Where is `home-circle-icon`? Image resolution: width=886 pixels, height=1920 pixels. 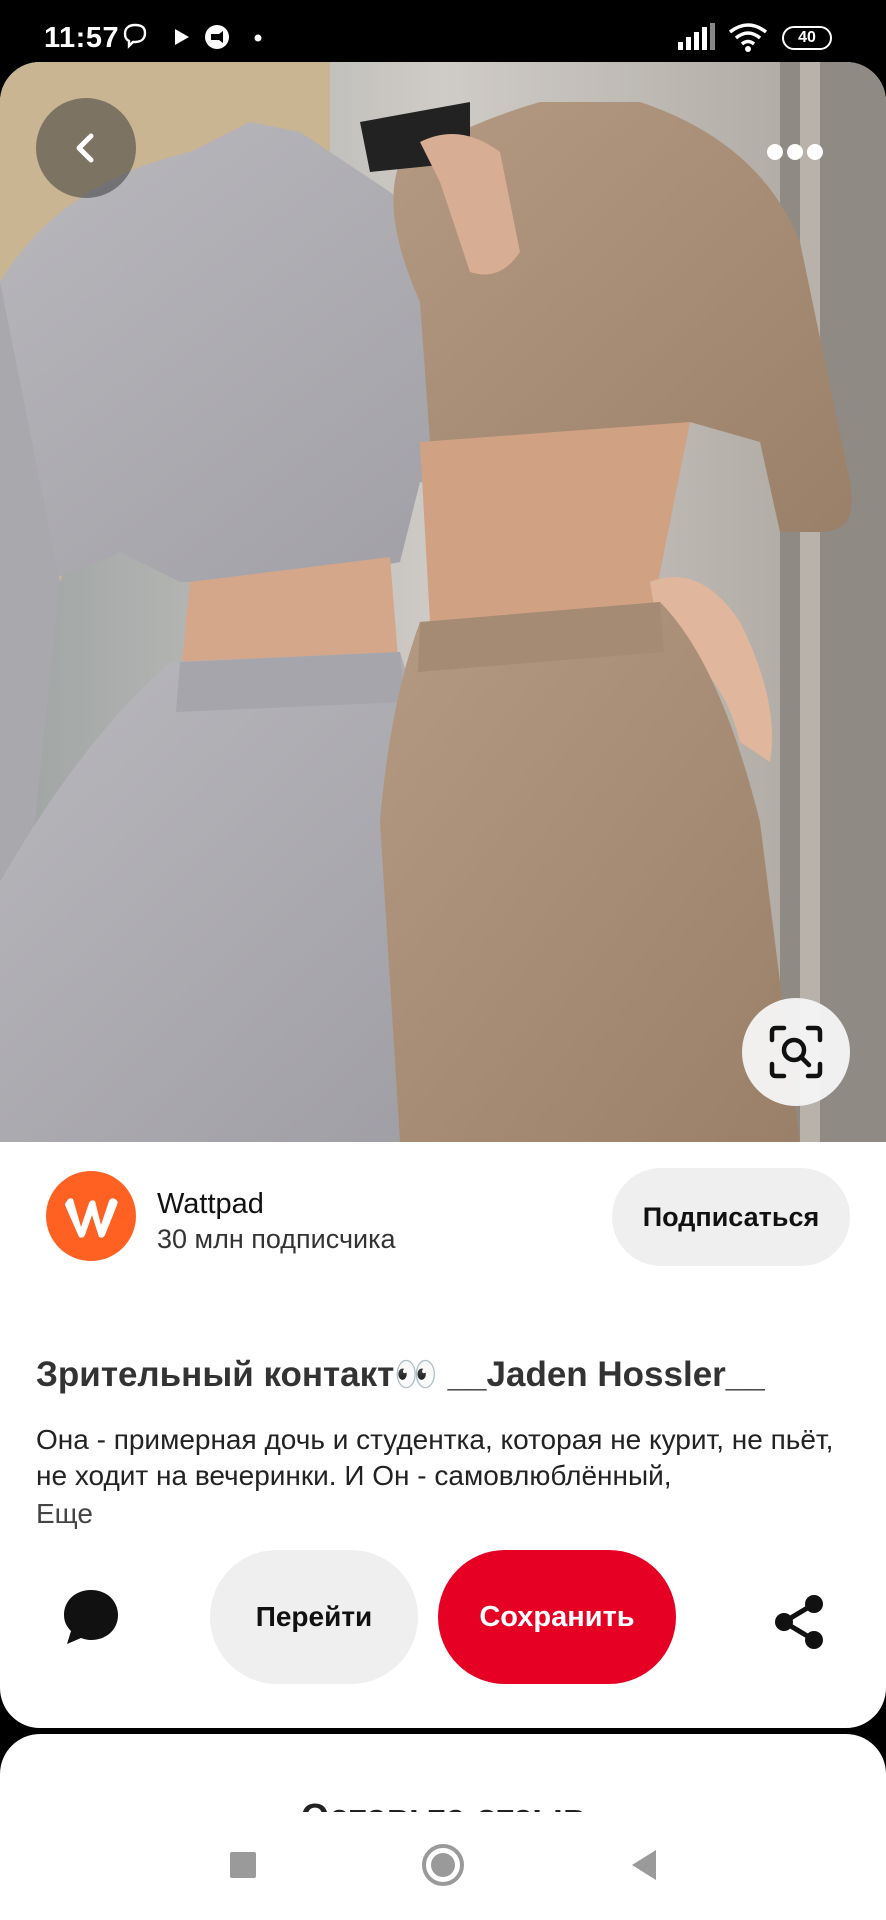
home-circle-icon is located at coordinates (443, 1865).